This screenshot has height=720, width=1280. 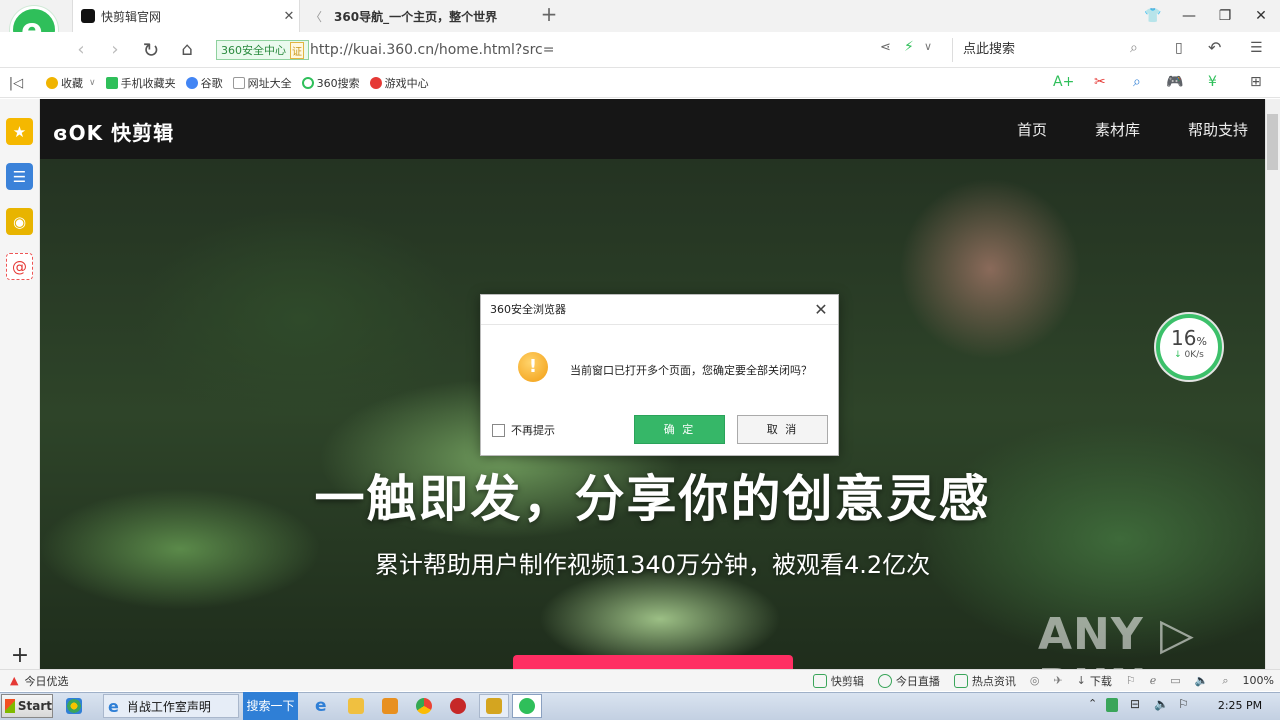 I want to click on status-kuaijianji: 快剪辑, so click(x=838, y=681).